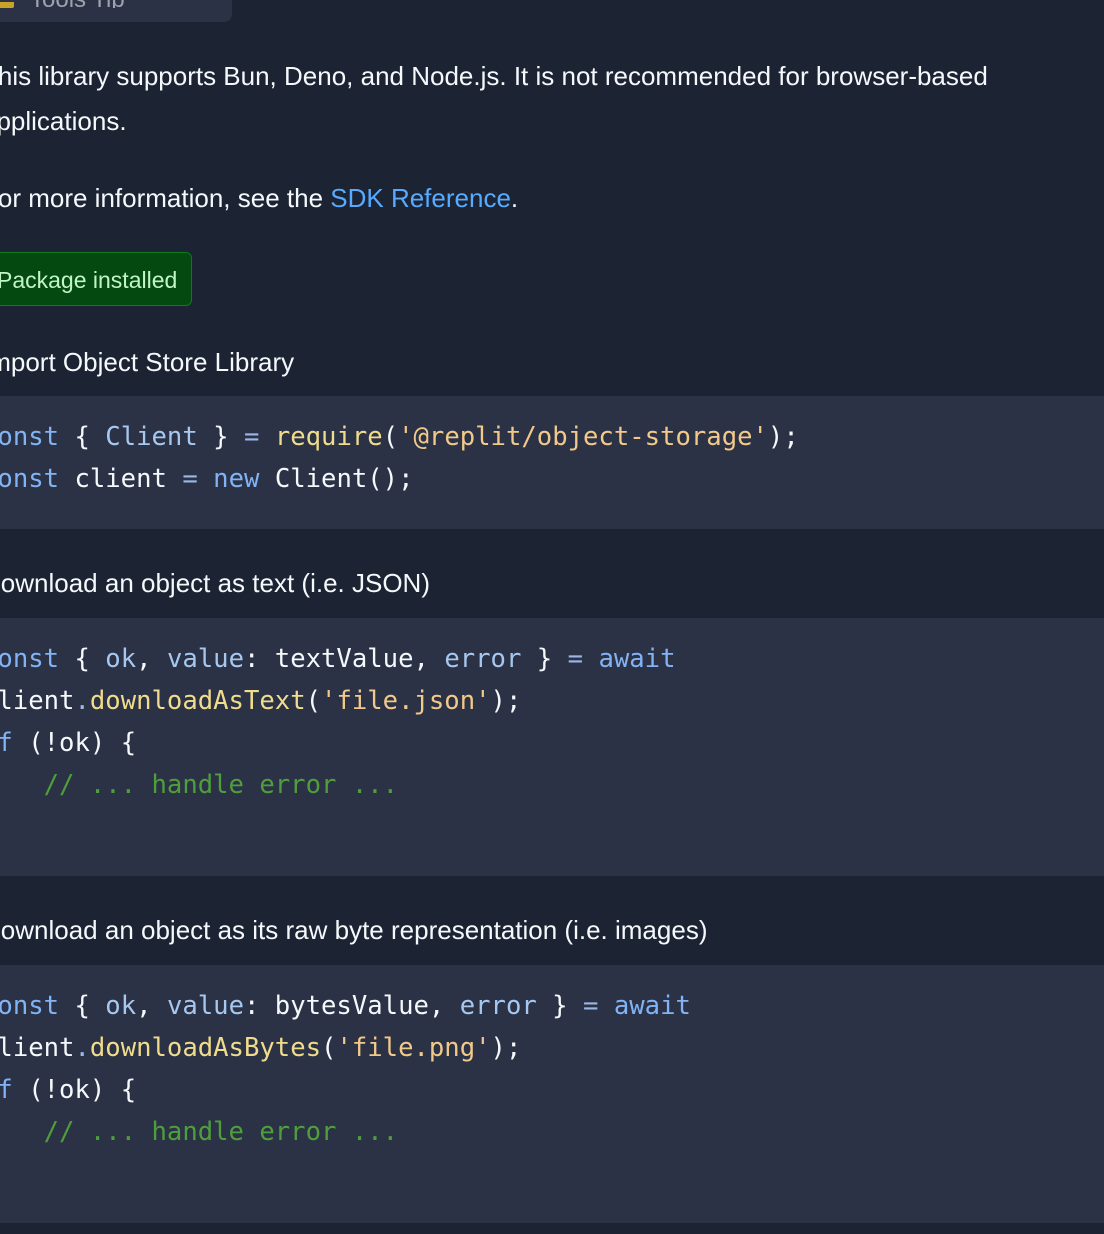 Image resolution: width=1104 pixels, height=1234 pixels. I want to click on tools-tip-label: Tools Tip, so click(77, 4).